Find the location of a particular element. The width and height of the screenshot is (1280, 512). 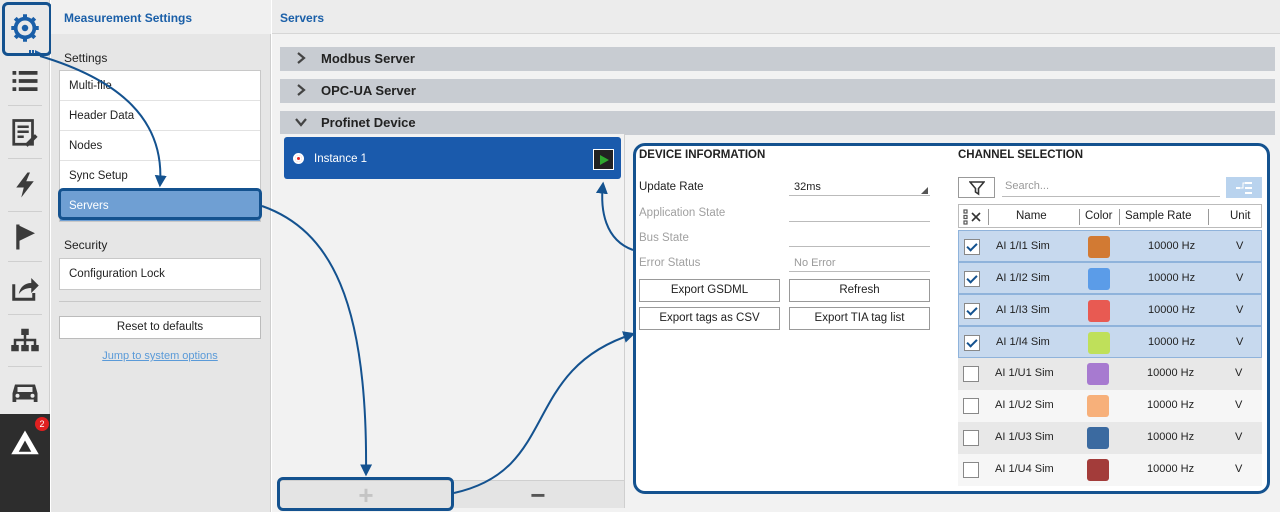

export-gsdml-button: Export GSDML is located at coordinates (709, 290).